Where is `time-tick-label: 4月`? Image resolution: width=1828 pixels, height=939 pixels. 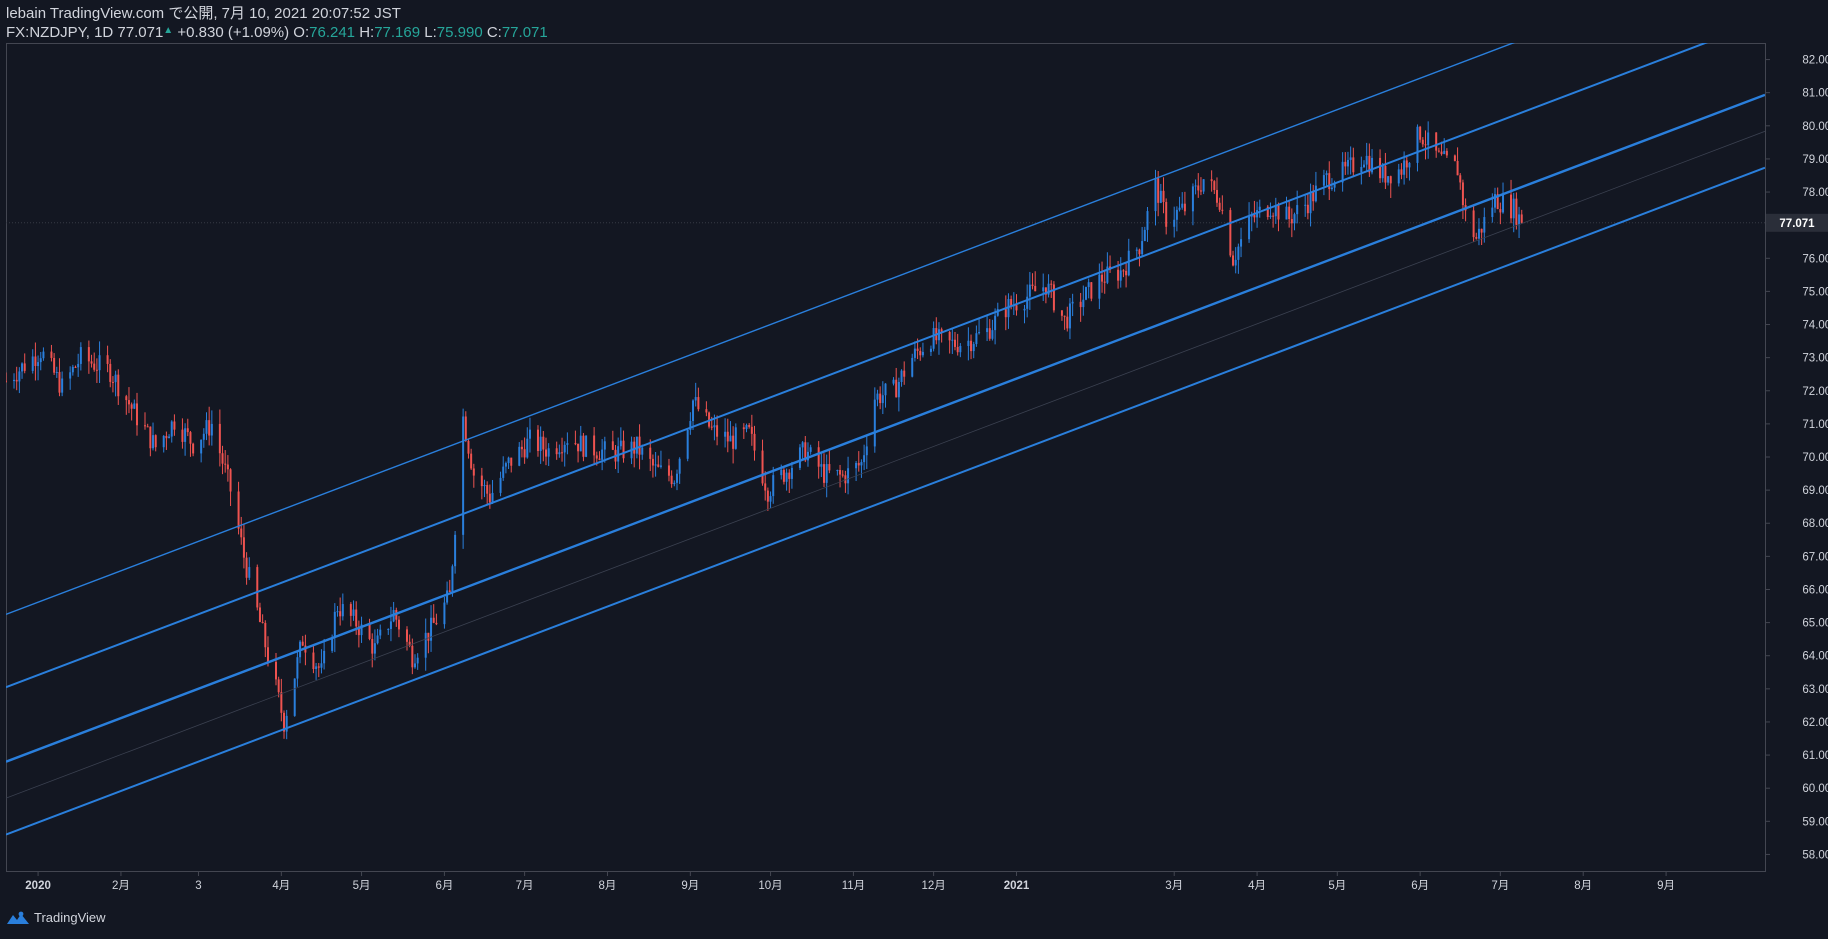
time-tick-label: 4月 is located at coordinates (281, 886).